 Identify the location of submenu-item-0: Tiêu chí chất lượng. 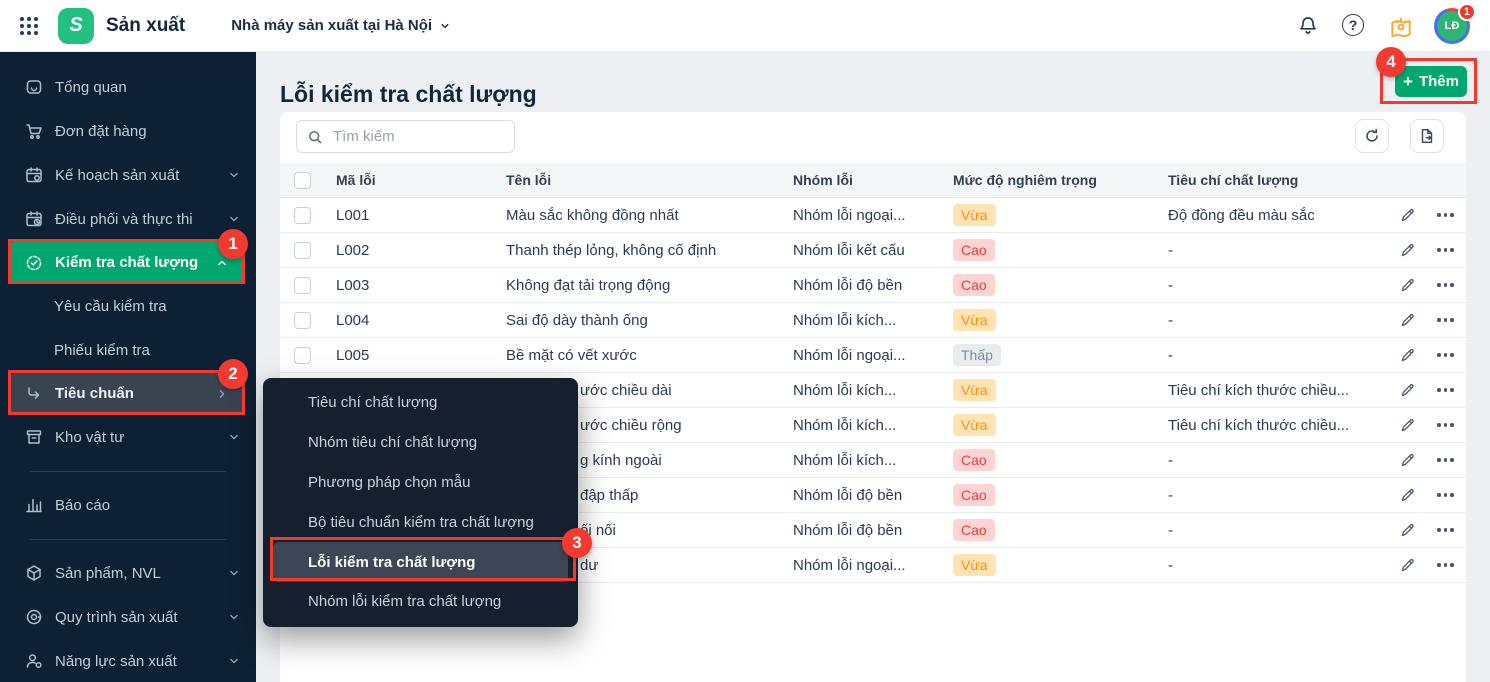
(420, 403).